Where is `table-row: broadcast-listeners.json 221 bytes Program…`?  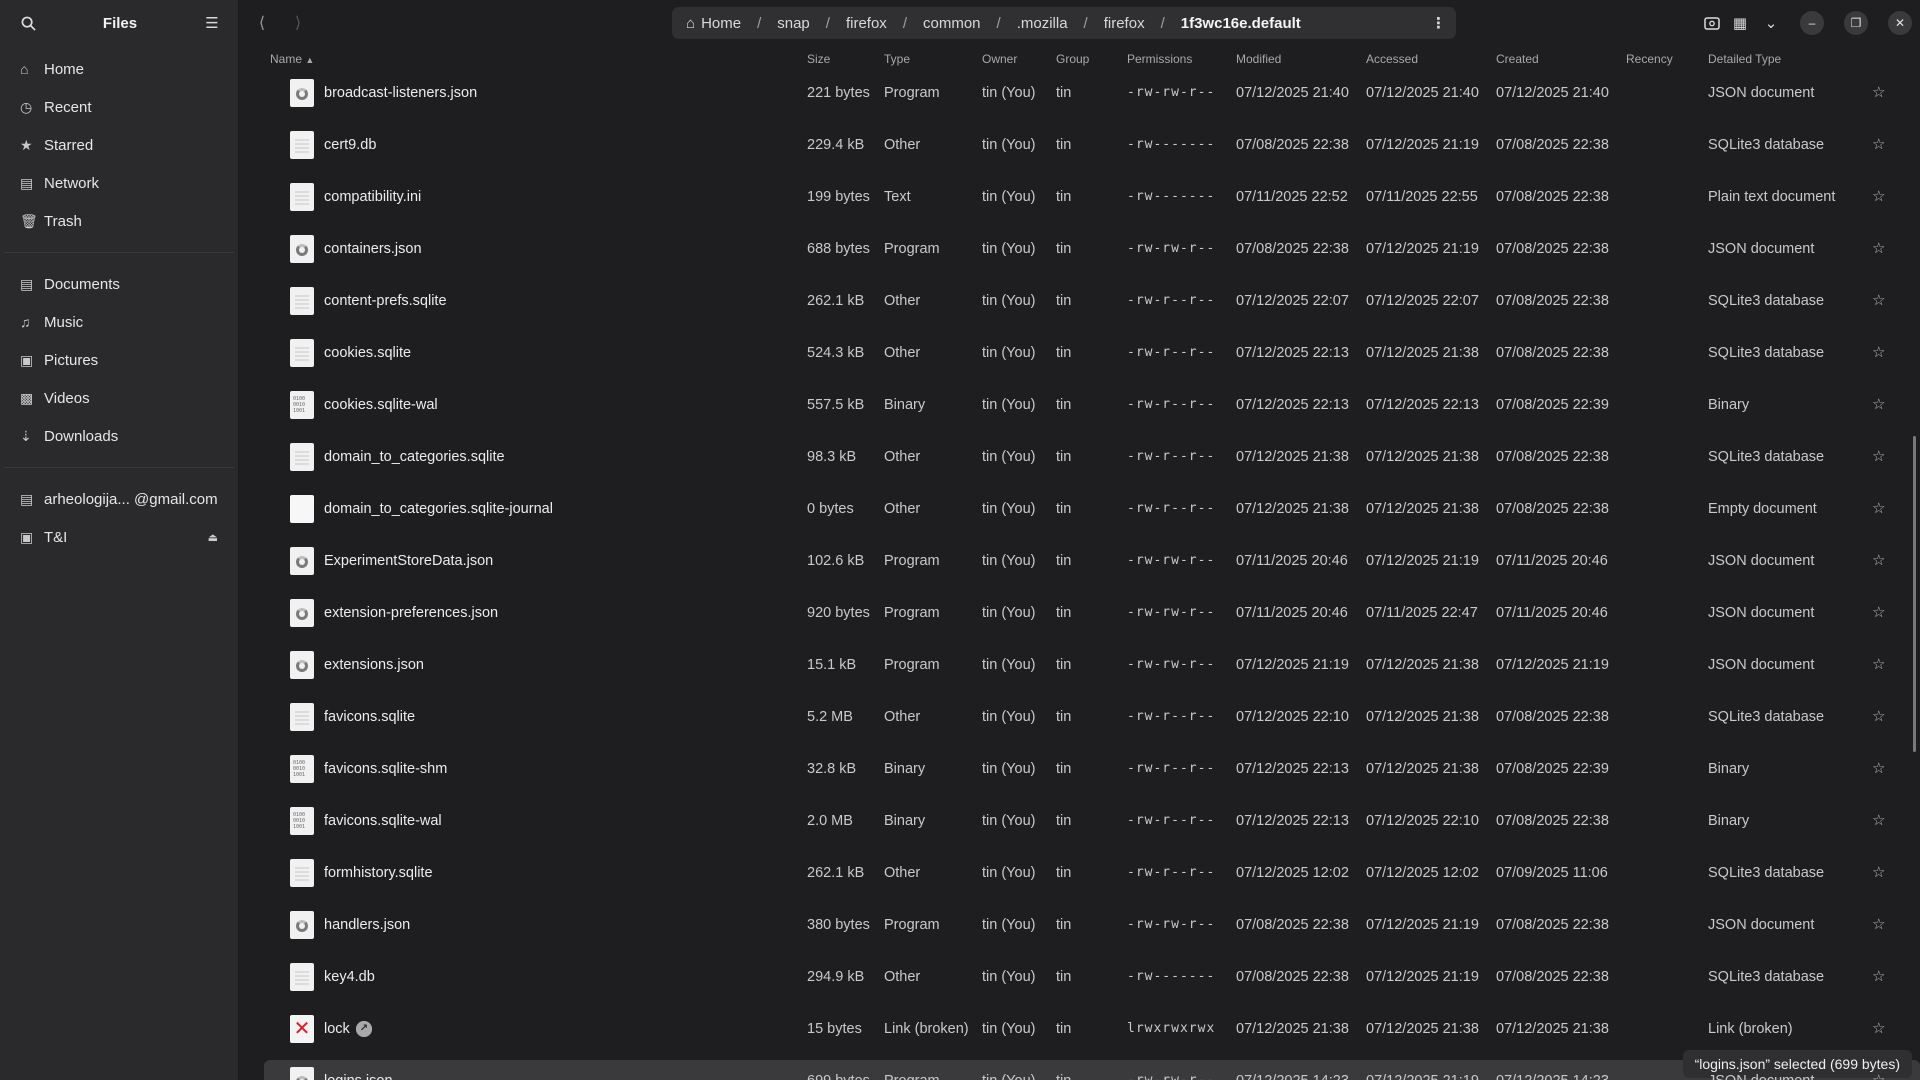
table-row: broadcast-listeners.json 221 bytes Program… is located at coordinates (1080, 98).